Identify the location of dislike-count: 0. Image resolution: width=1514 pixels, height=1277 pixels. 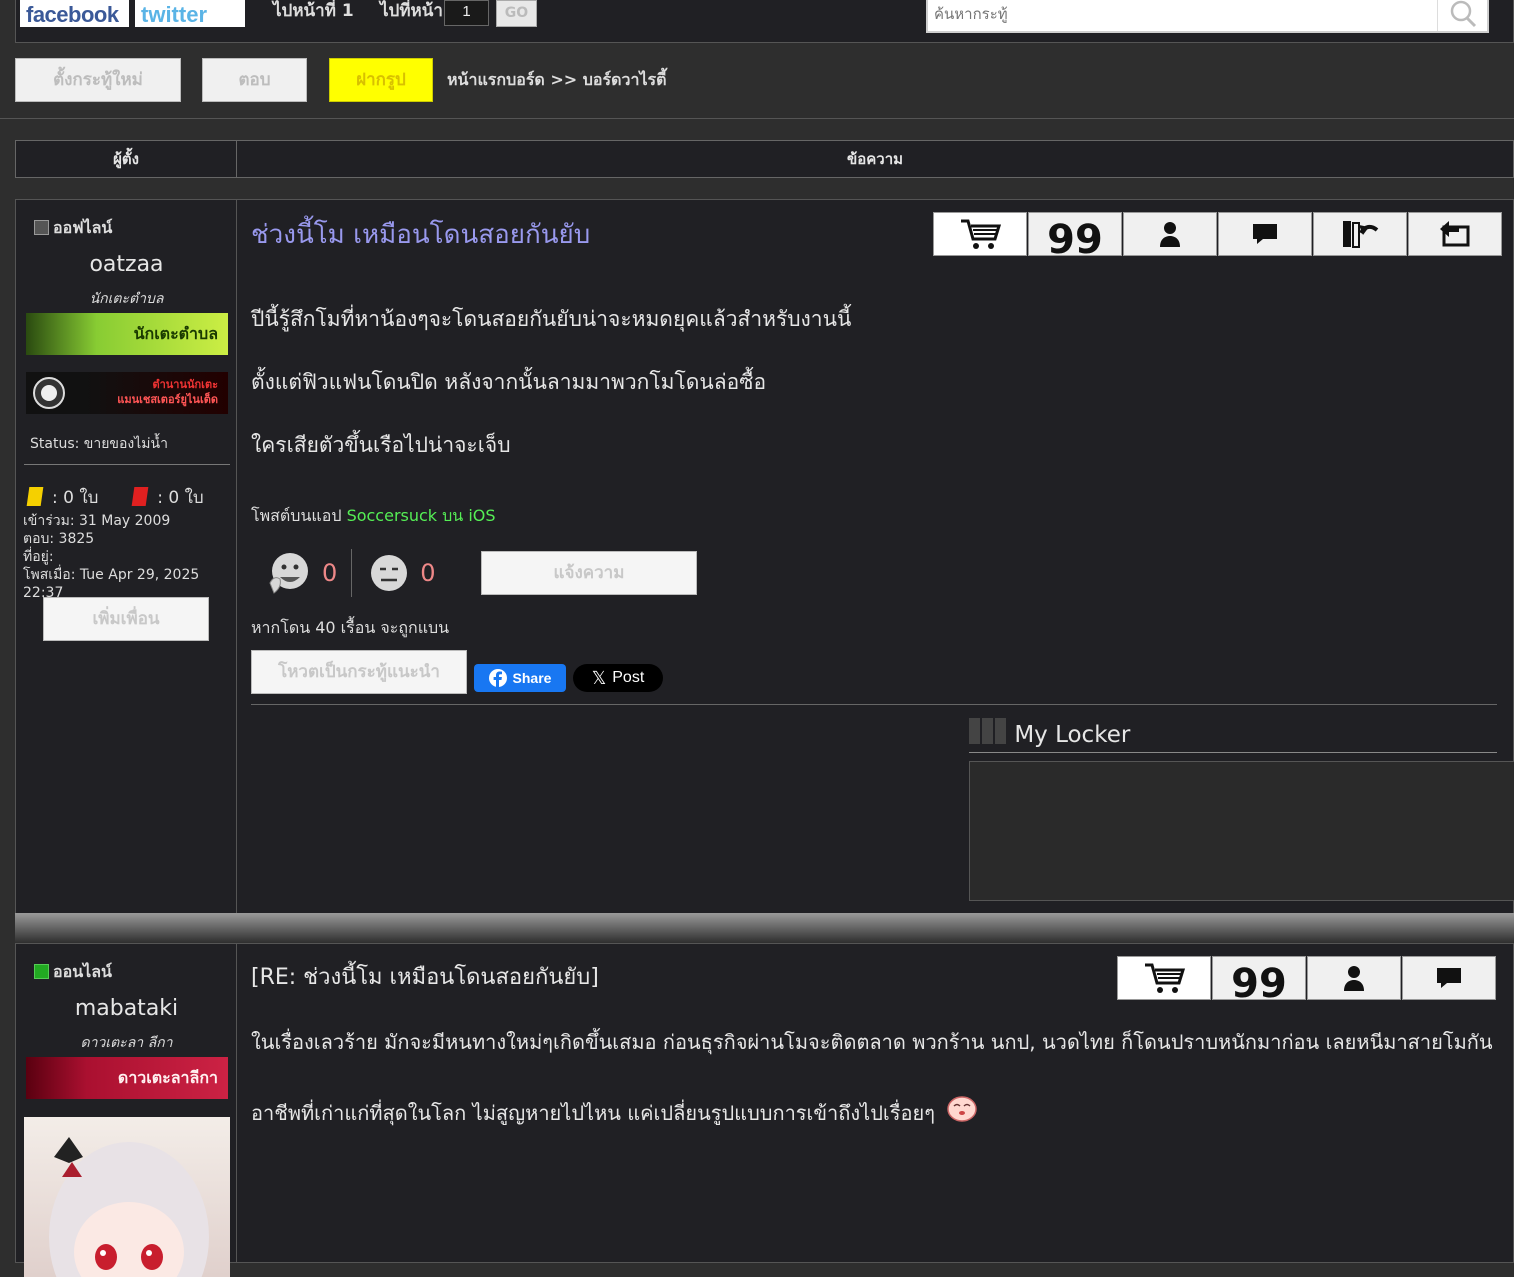
(428, 573).